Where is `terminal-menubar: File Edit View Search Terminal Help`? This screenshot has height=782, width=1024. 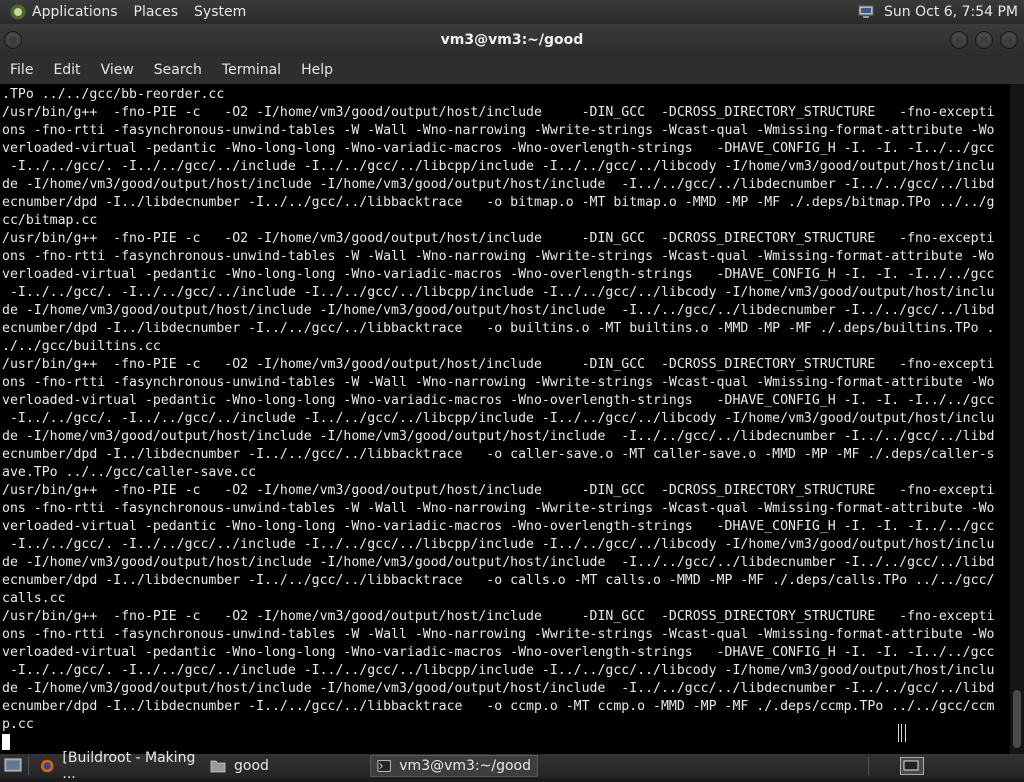 terminal-menubar: File Edit View Search Terminal Help is located at coordinates (512, 70).